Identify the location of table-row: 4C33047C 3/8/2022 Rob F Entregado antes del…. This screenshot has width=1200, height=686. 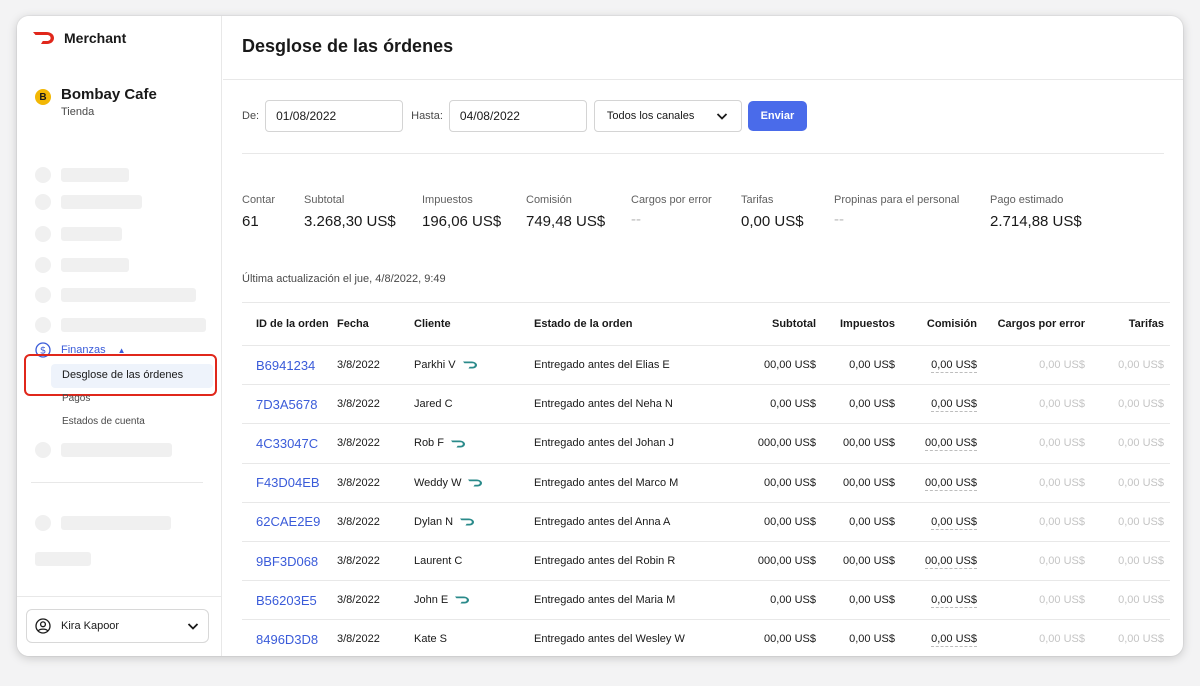
(706, 443).